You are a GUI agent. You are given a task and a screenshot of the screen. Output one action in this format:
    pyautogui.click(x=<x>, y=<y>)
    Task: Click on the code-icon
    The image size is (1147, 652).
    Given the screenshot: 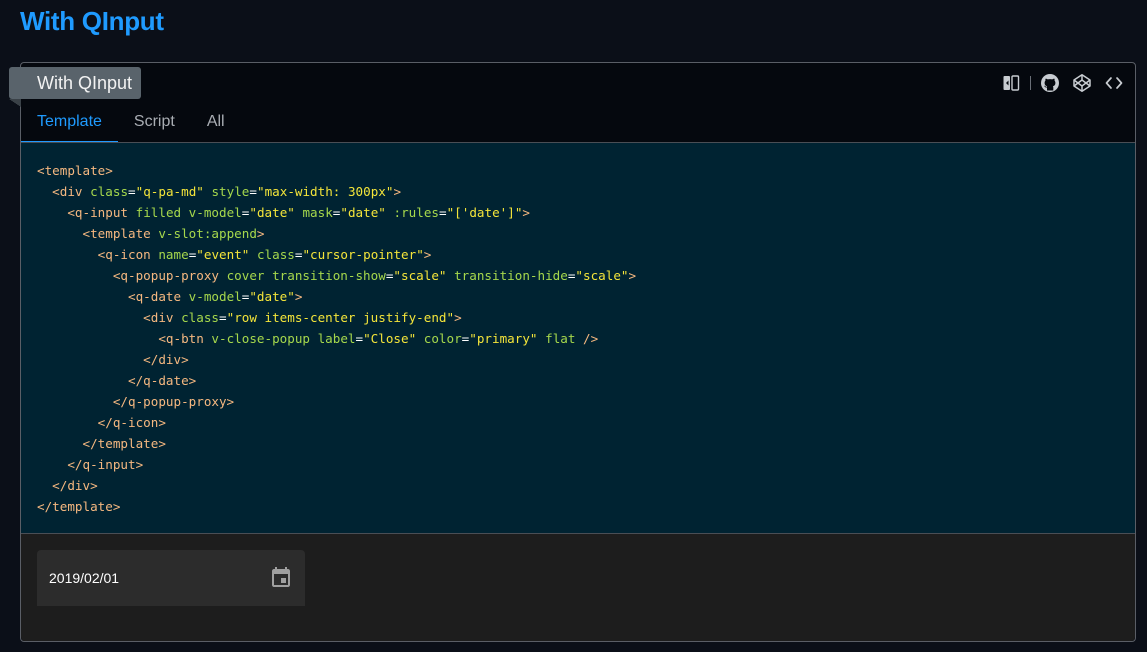 What is the action you would take?
    pyautogui.click(x=1114, y=83)
    